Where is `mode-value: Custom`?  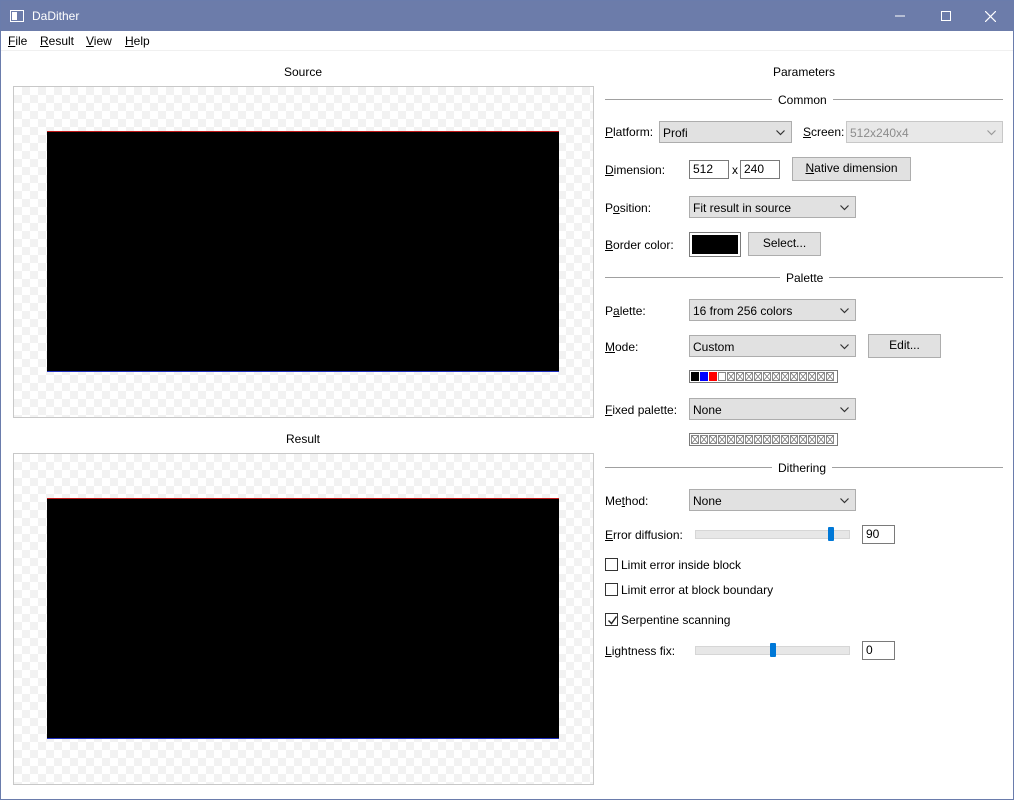 mode-value: Custom is located at coordinates (714, 347).